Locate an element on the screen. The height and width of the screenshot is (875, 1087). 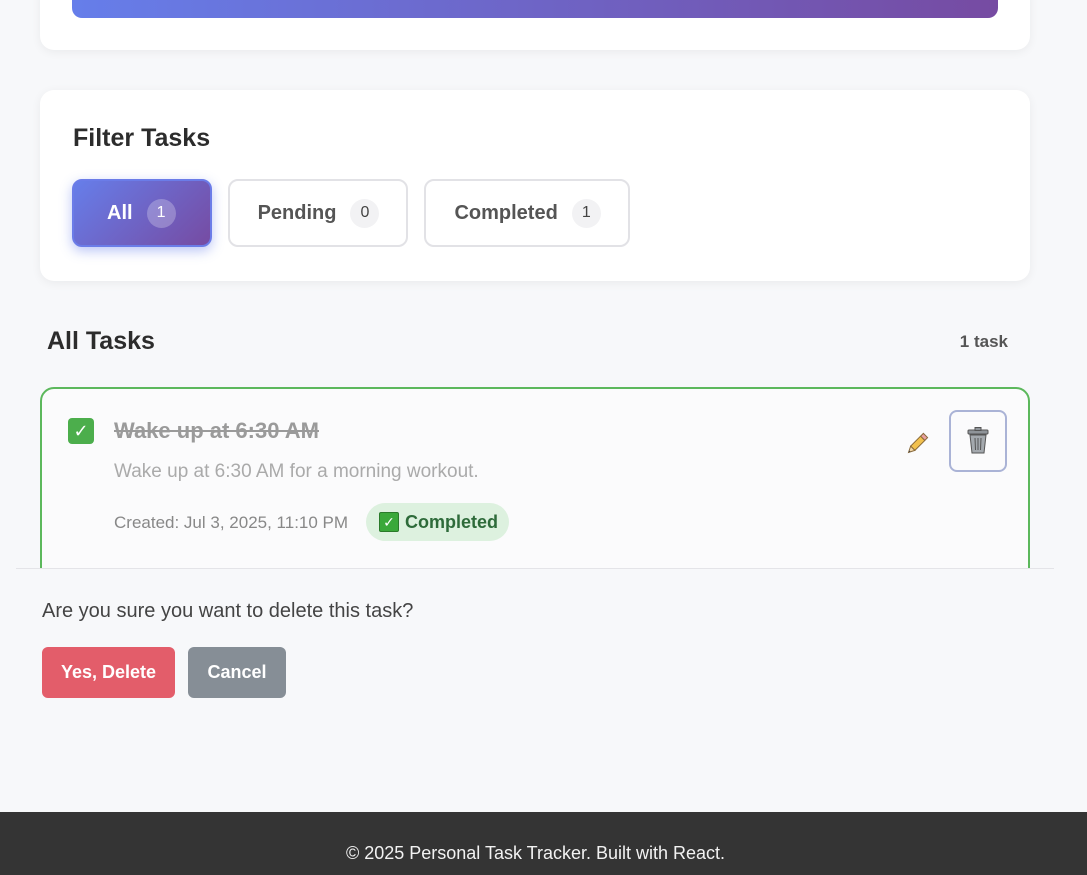
task-title: Wake up at 6:30 AM is located at coordinates (216, 430).